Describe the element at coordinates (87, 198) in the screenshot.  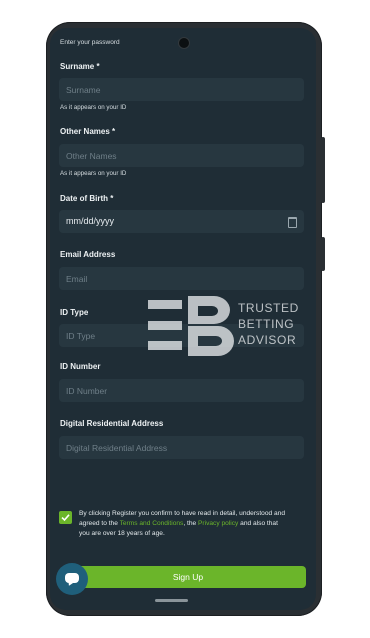
I see `dob-label: Date of Birth *` at that location.